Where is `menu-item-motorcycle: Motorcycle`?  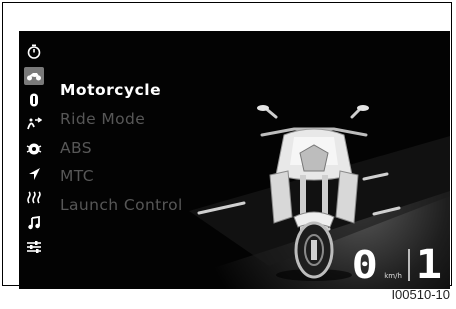
menu-item-motorcycle: Motorcycle is located at coordinates (121, 90).